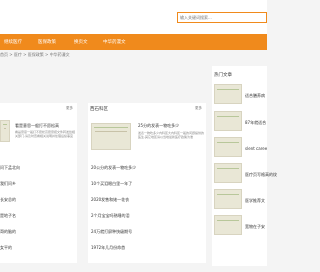  Describe the element at coordinates (261, 175) in the screenshot. I see `sidebar-item-label: 医疗页写格高的纹` at that location.